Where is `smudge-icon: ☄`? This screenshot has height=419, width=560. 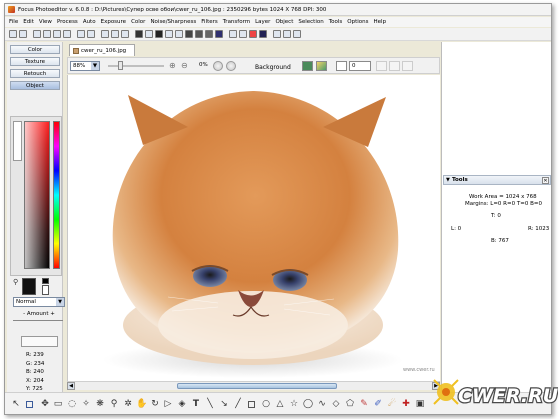
smudge-icon: ☄ is located at coordinates (392, 404).